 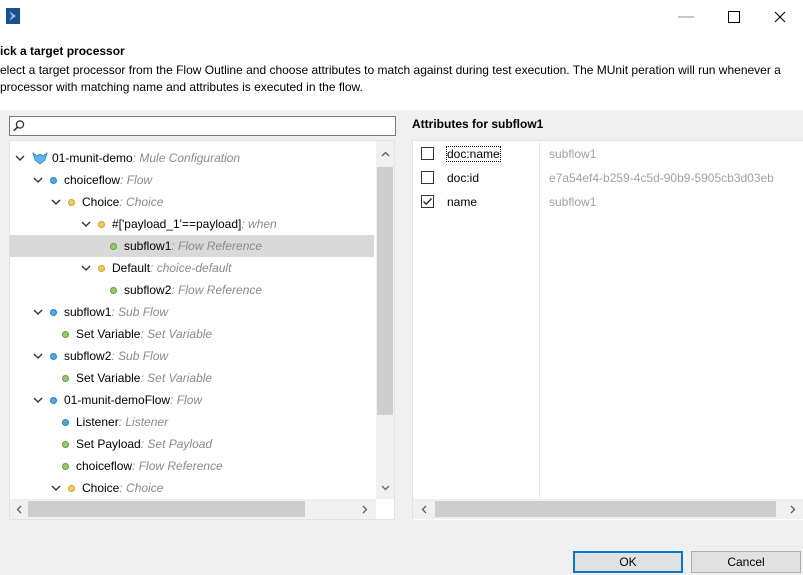 I want to click on tree-horizontal-scrollbar, so click(x=193, y=509).